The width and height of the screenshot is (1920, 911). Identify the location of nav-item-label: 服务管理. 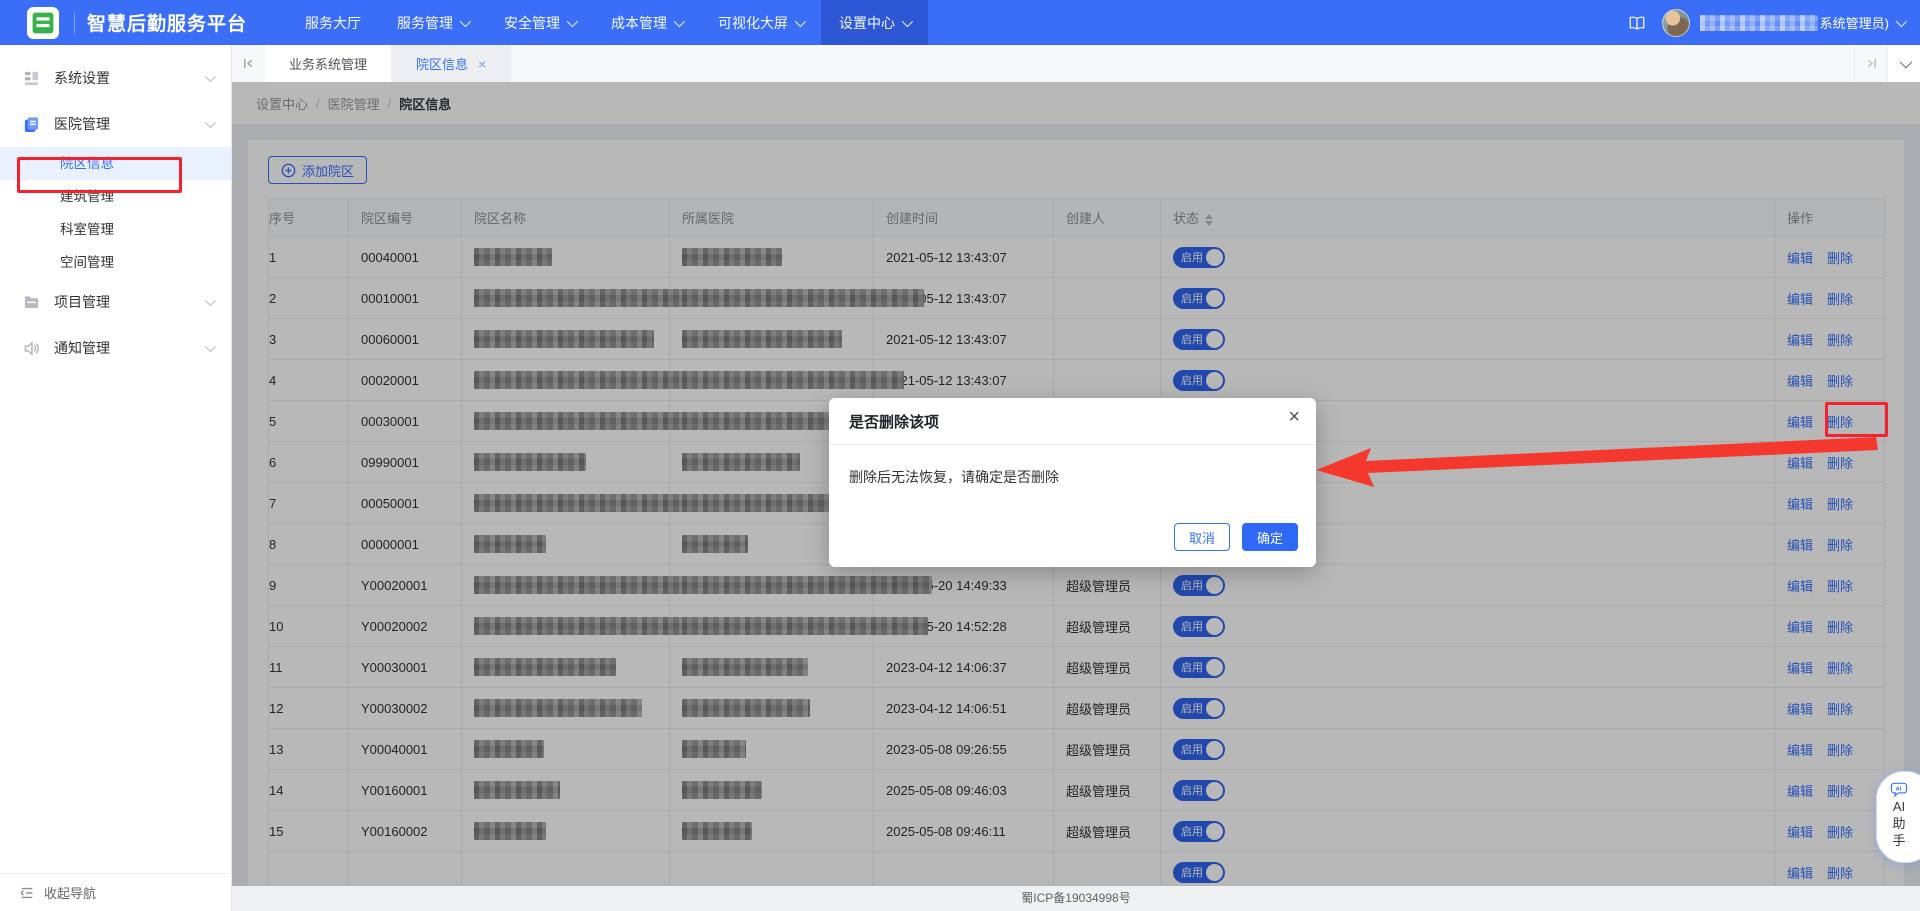
(425, 22).